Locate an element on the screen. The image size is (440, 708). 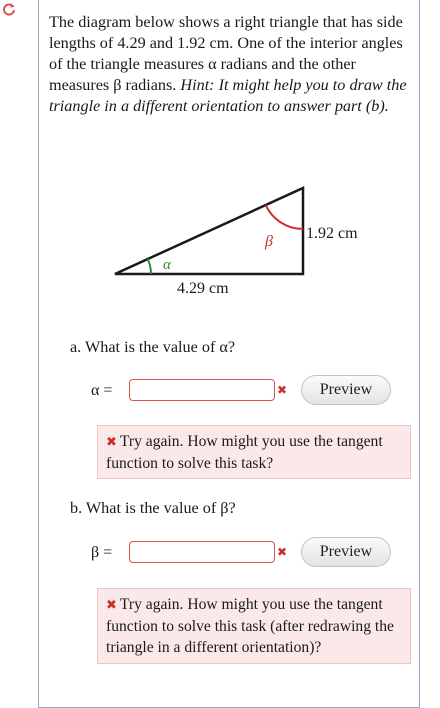
beta-answer-input is located at coordinates (202, 552).